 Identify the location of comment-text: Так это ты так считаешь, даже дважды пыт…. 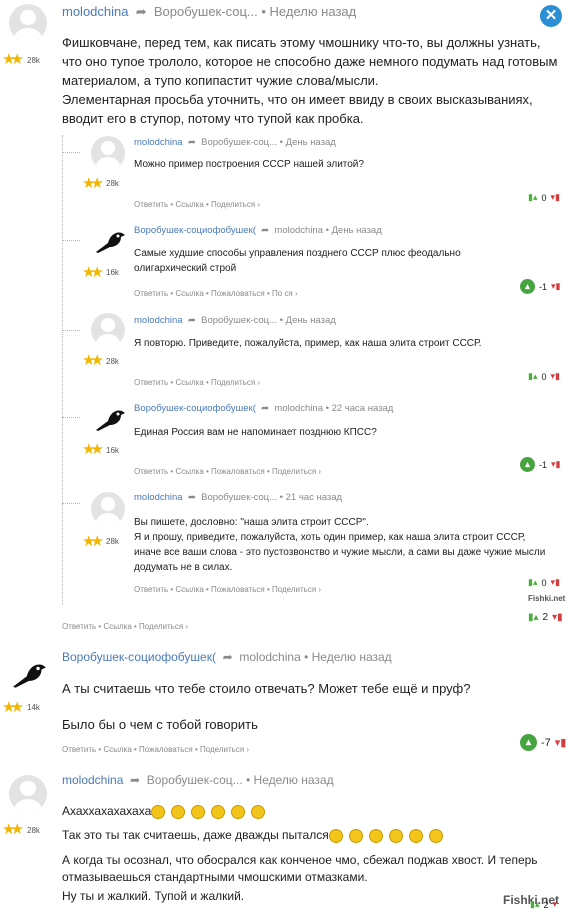
(195, 835).